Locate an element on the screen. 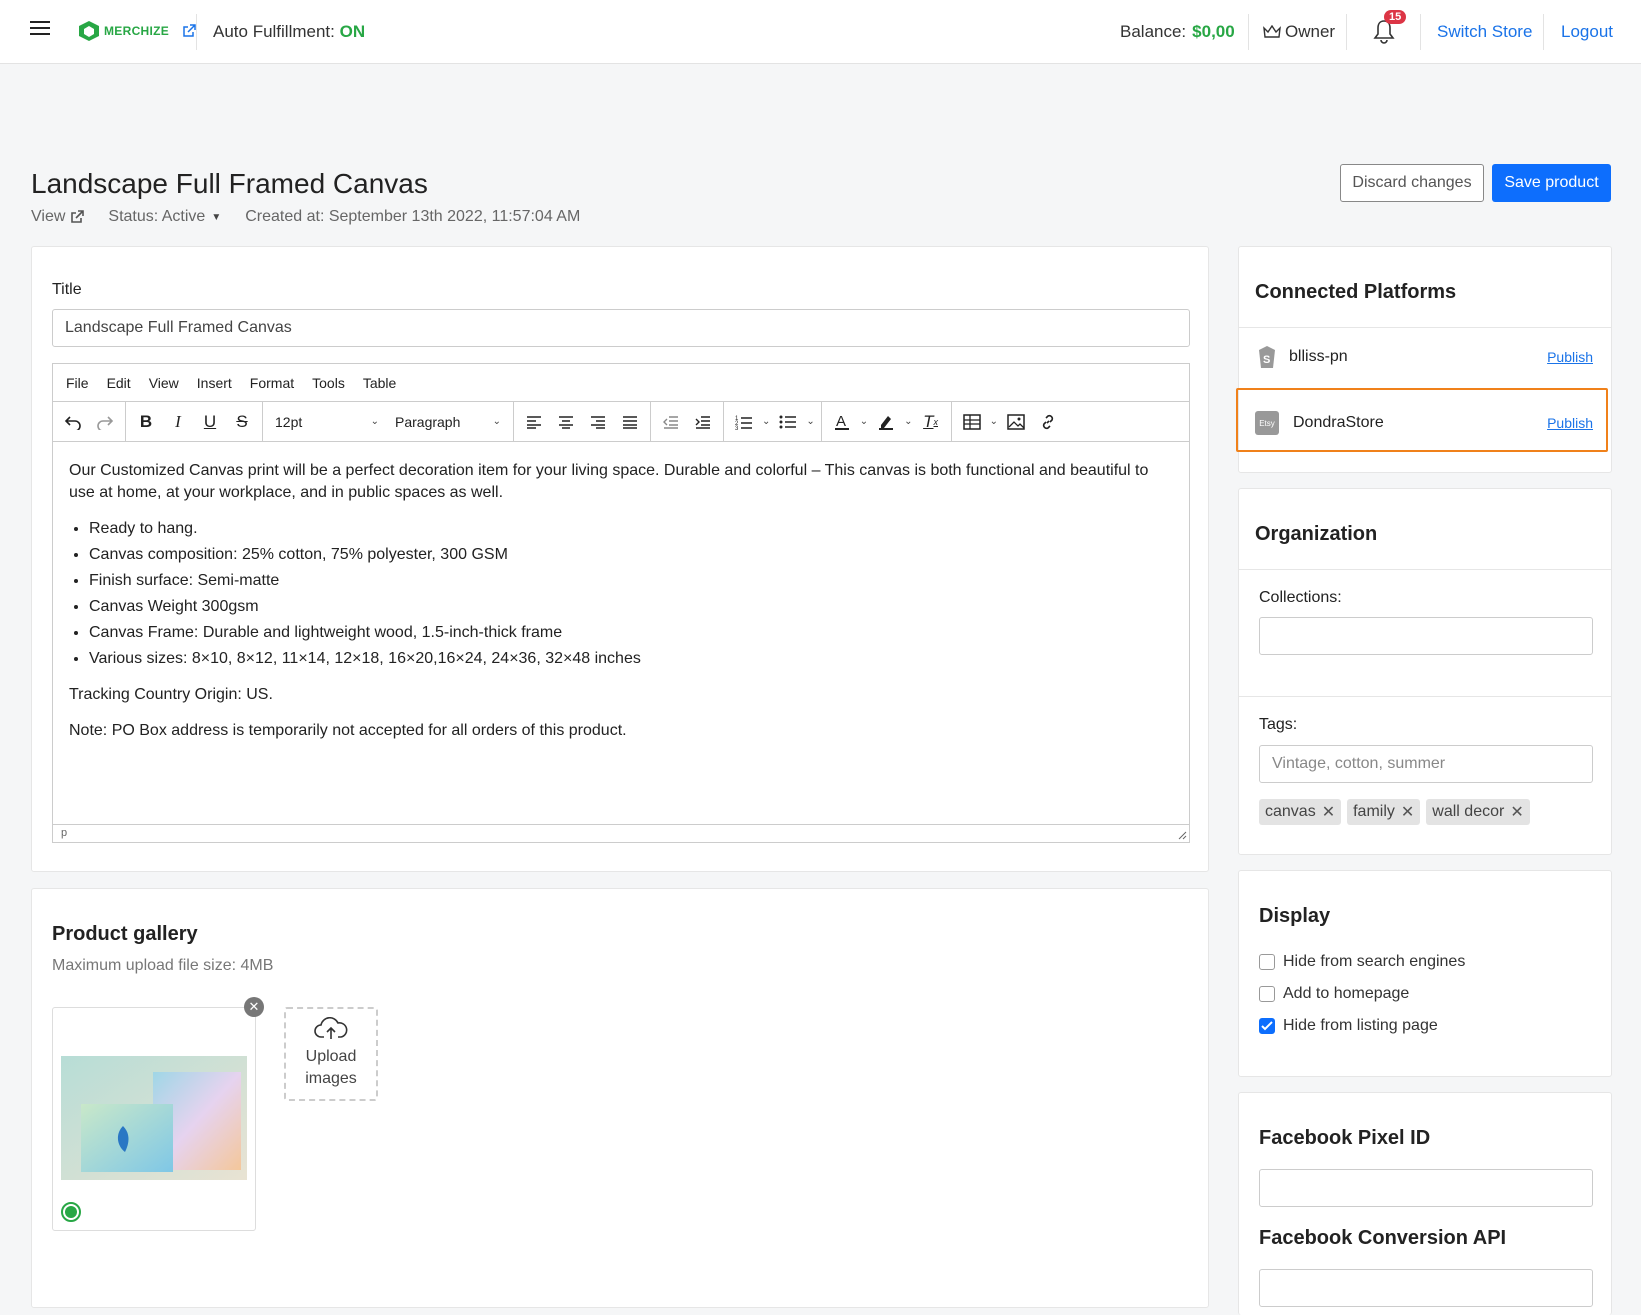 This screenshot has width=1641, height=1315. font-size-select: 12pt ⌄ is located at coordinates (327, 422).